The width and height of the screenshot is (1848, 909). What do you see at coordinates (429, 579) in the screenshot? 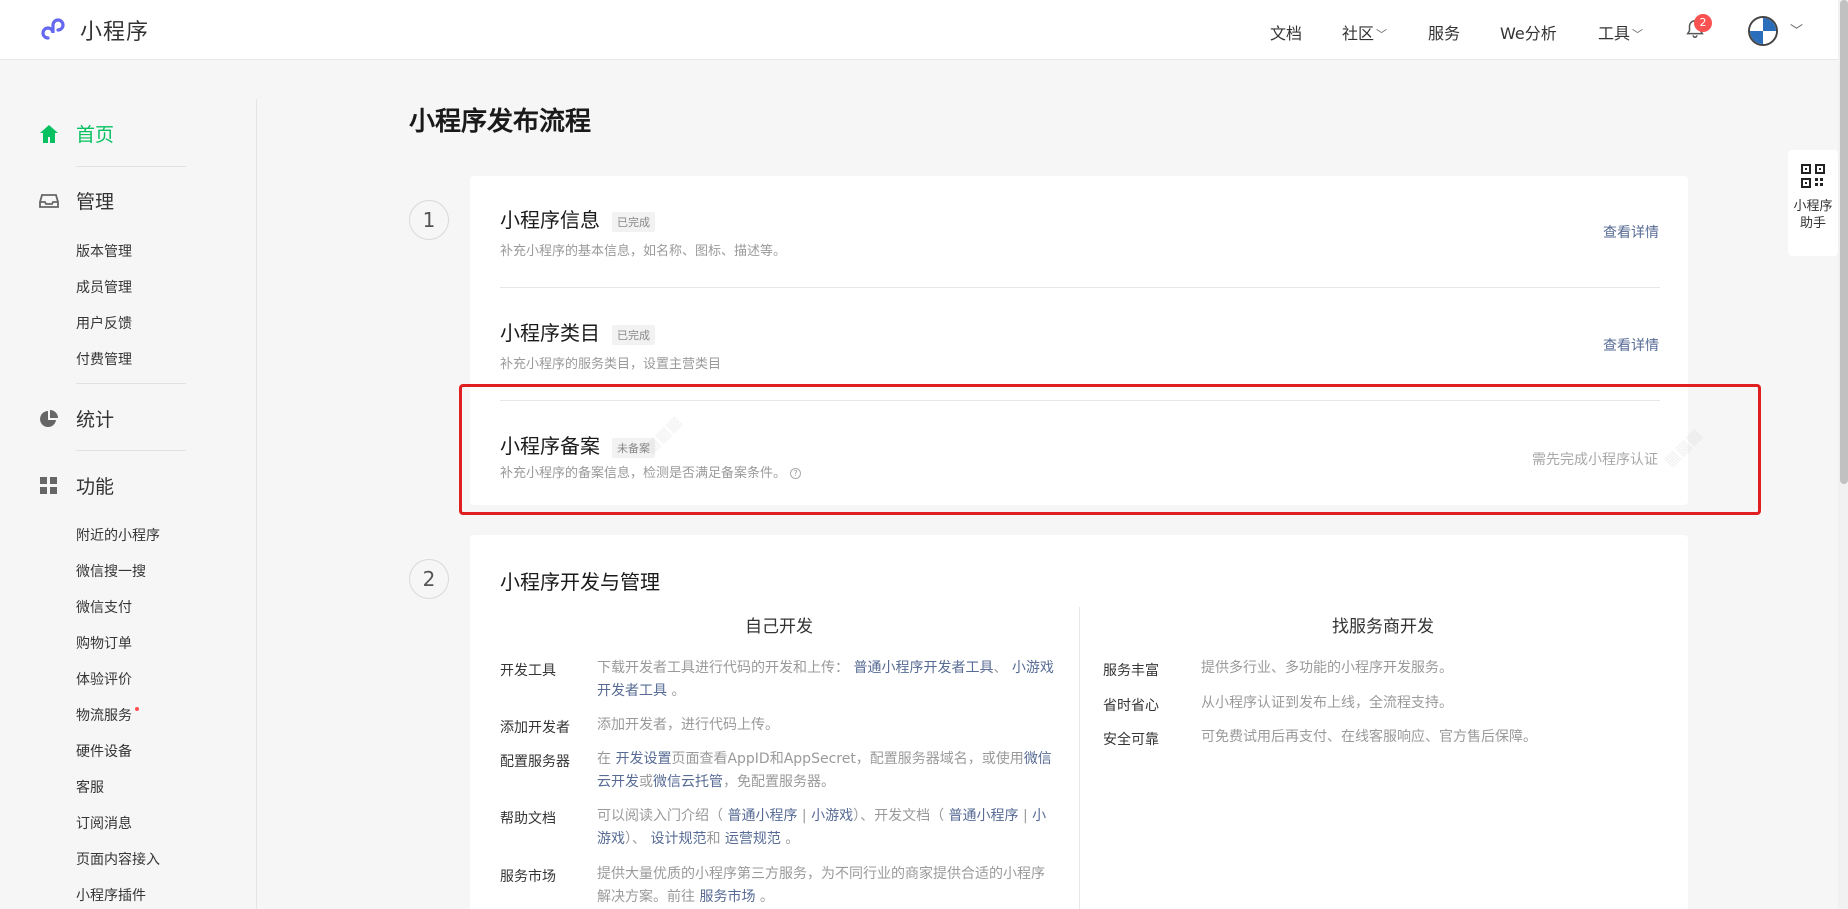
I see `step-number: 2` at bounding box center [429, 579].